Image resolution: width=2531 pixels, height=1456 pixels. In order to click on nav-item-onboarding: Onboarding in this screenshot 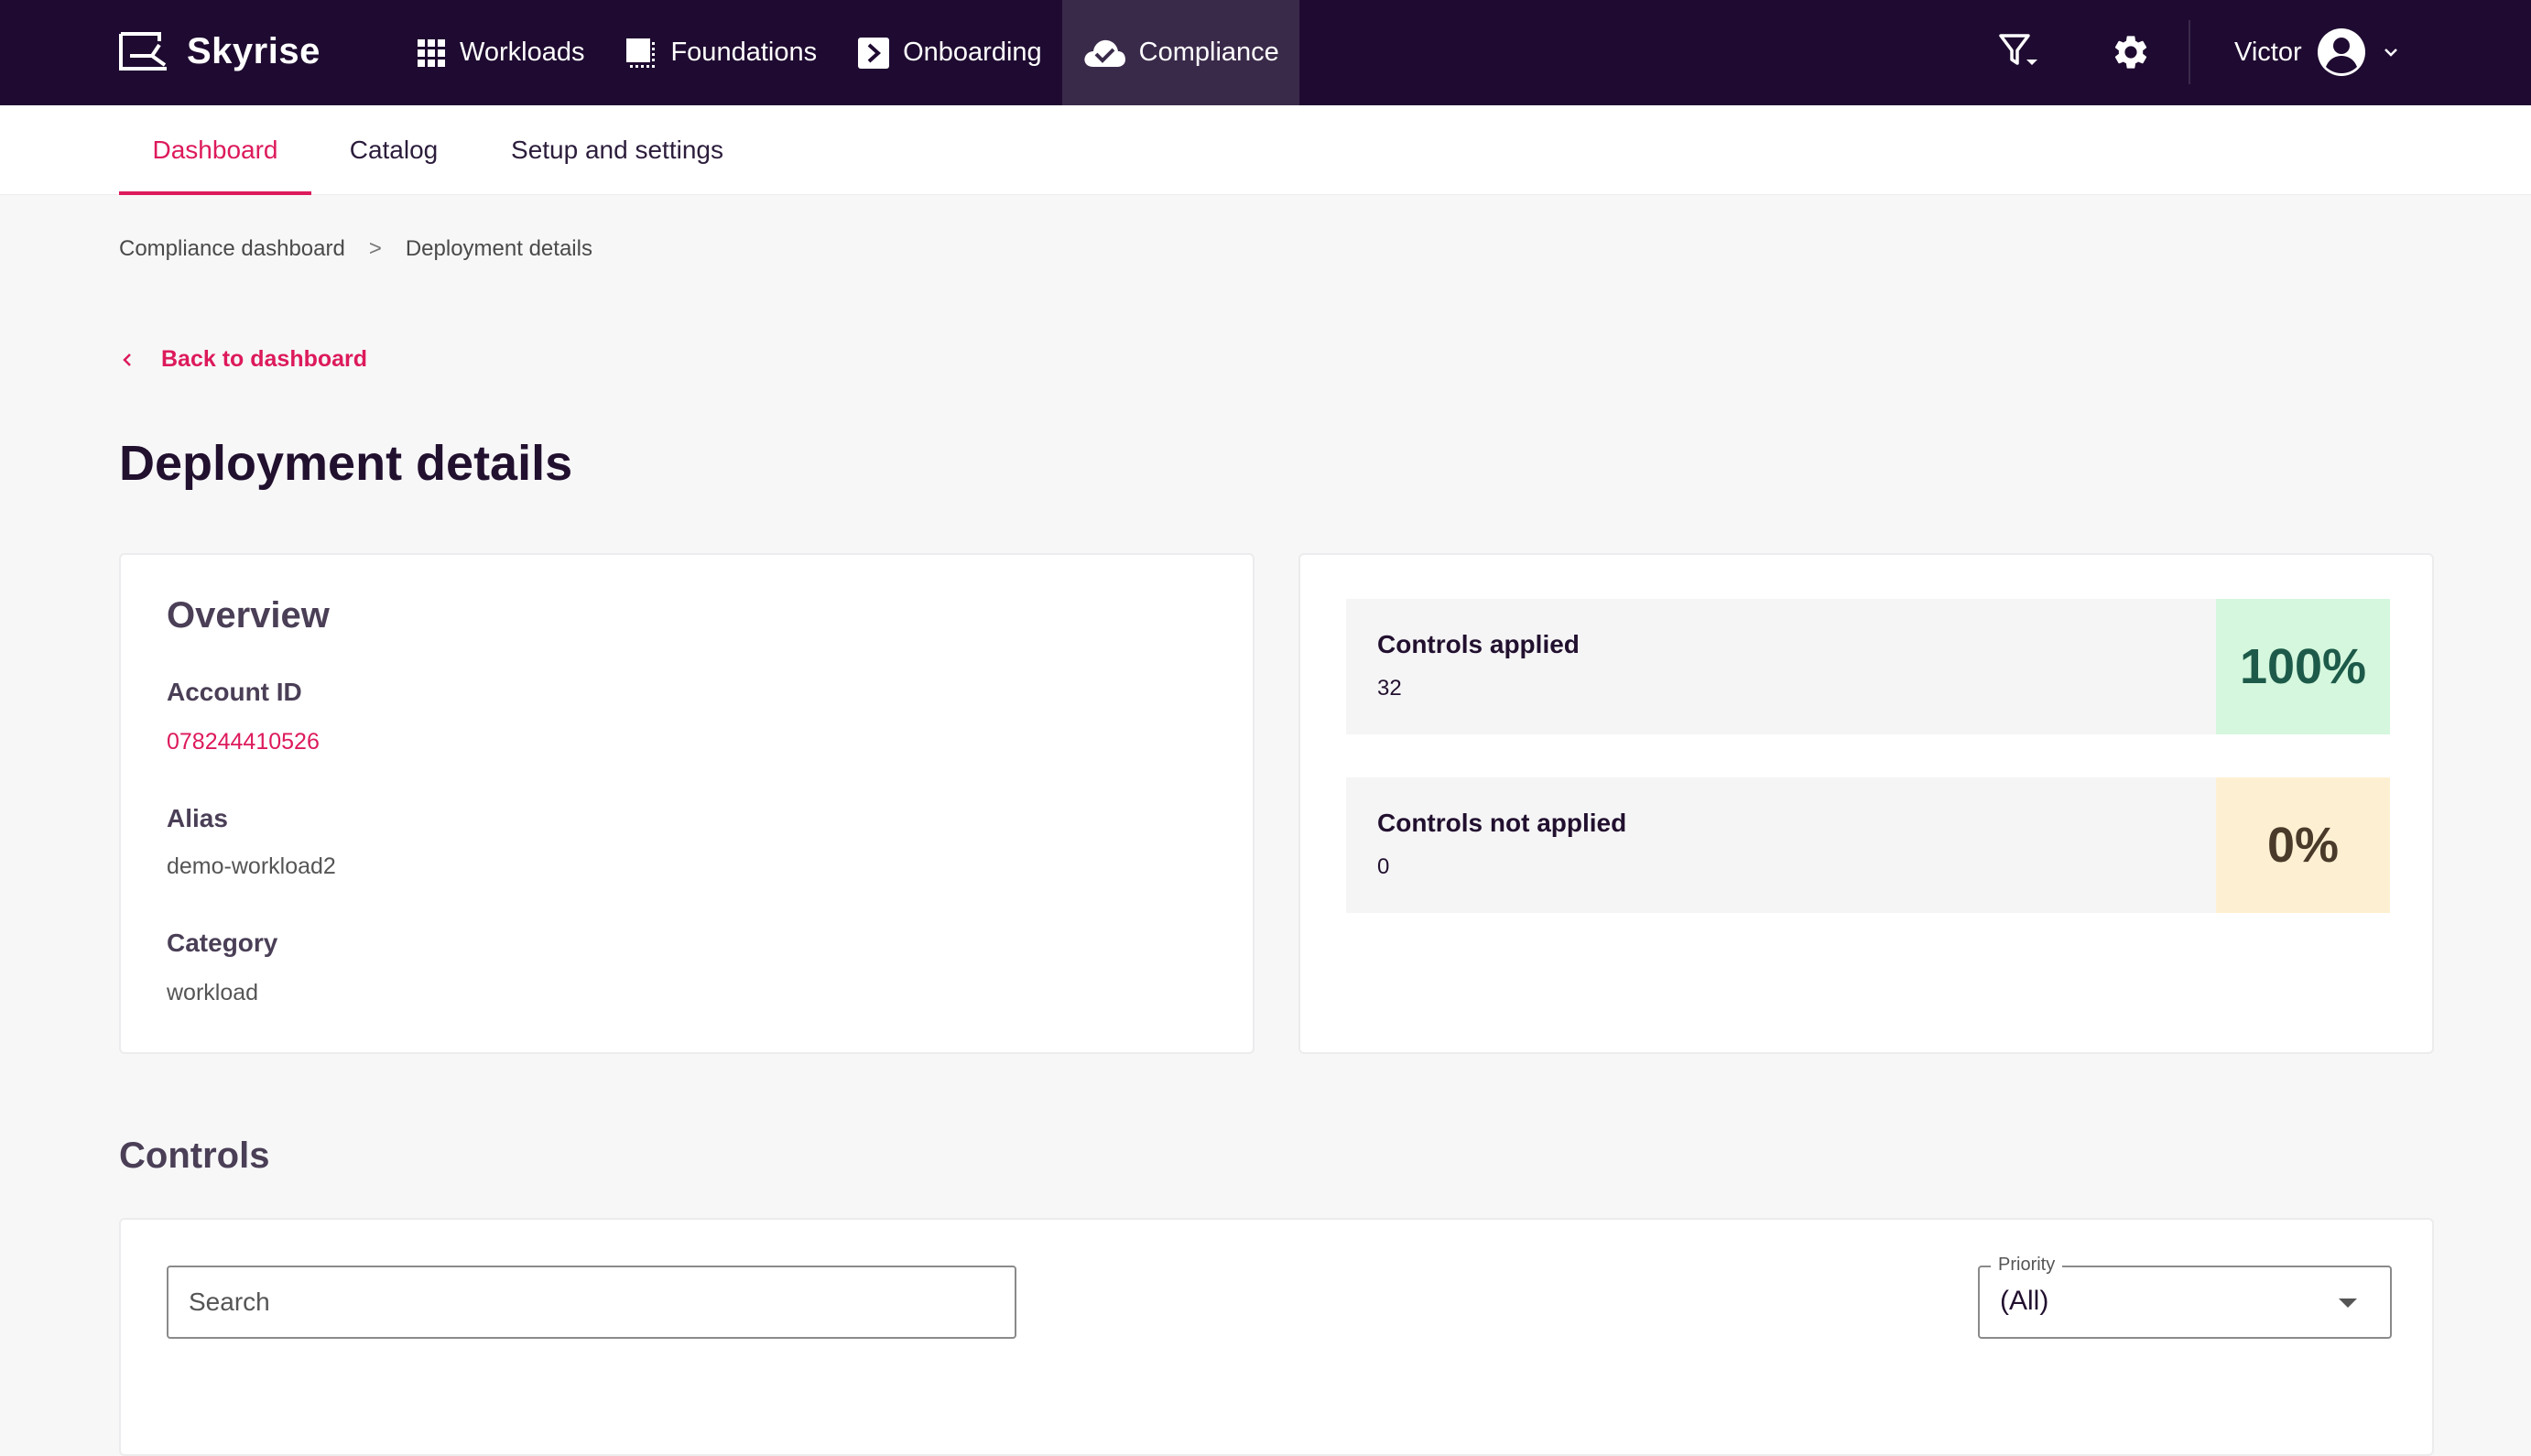, I will do `click(949, 52)`.